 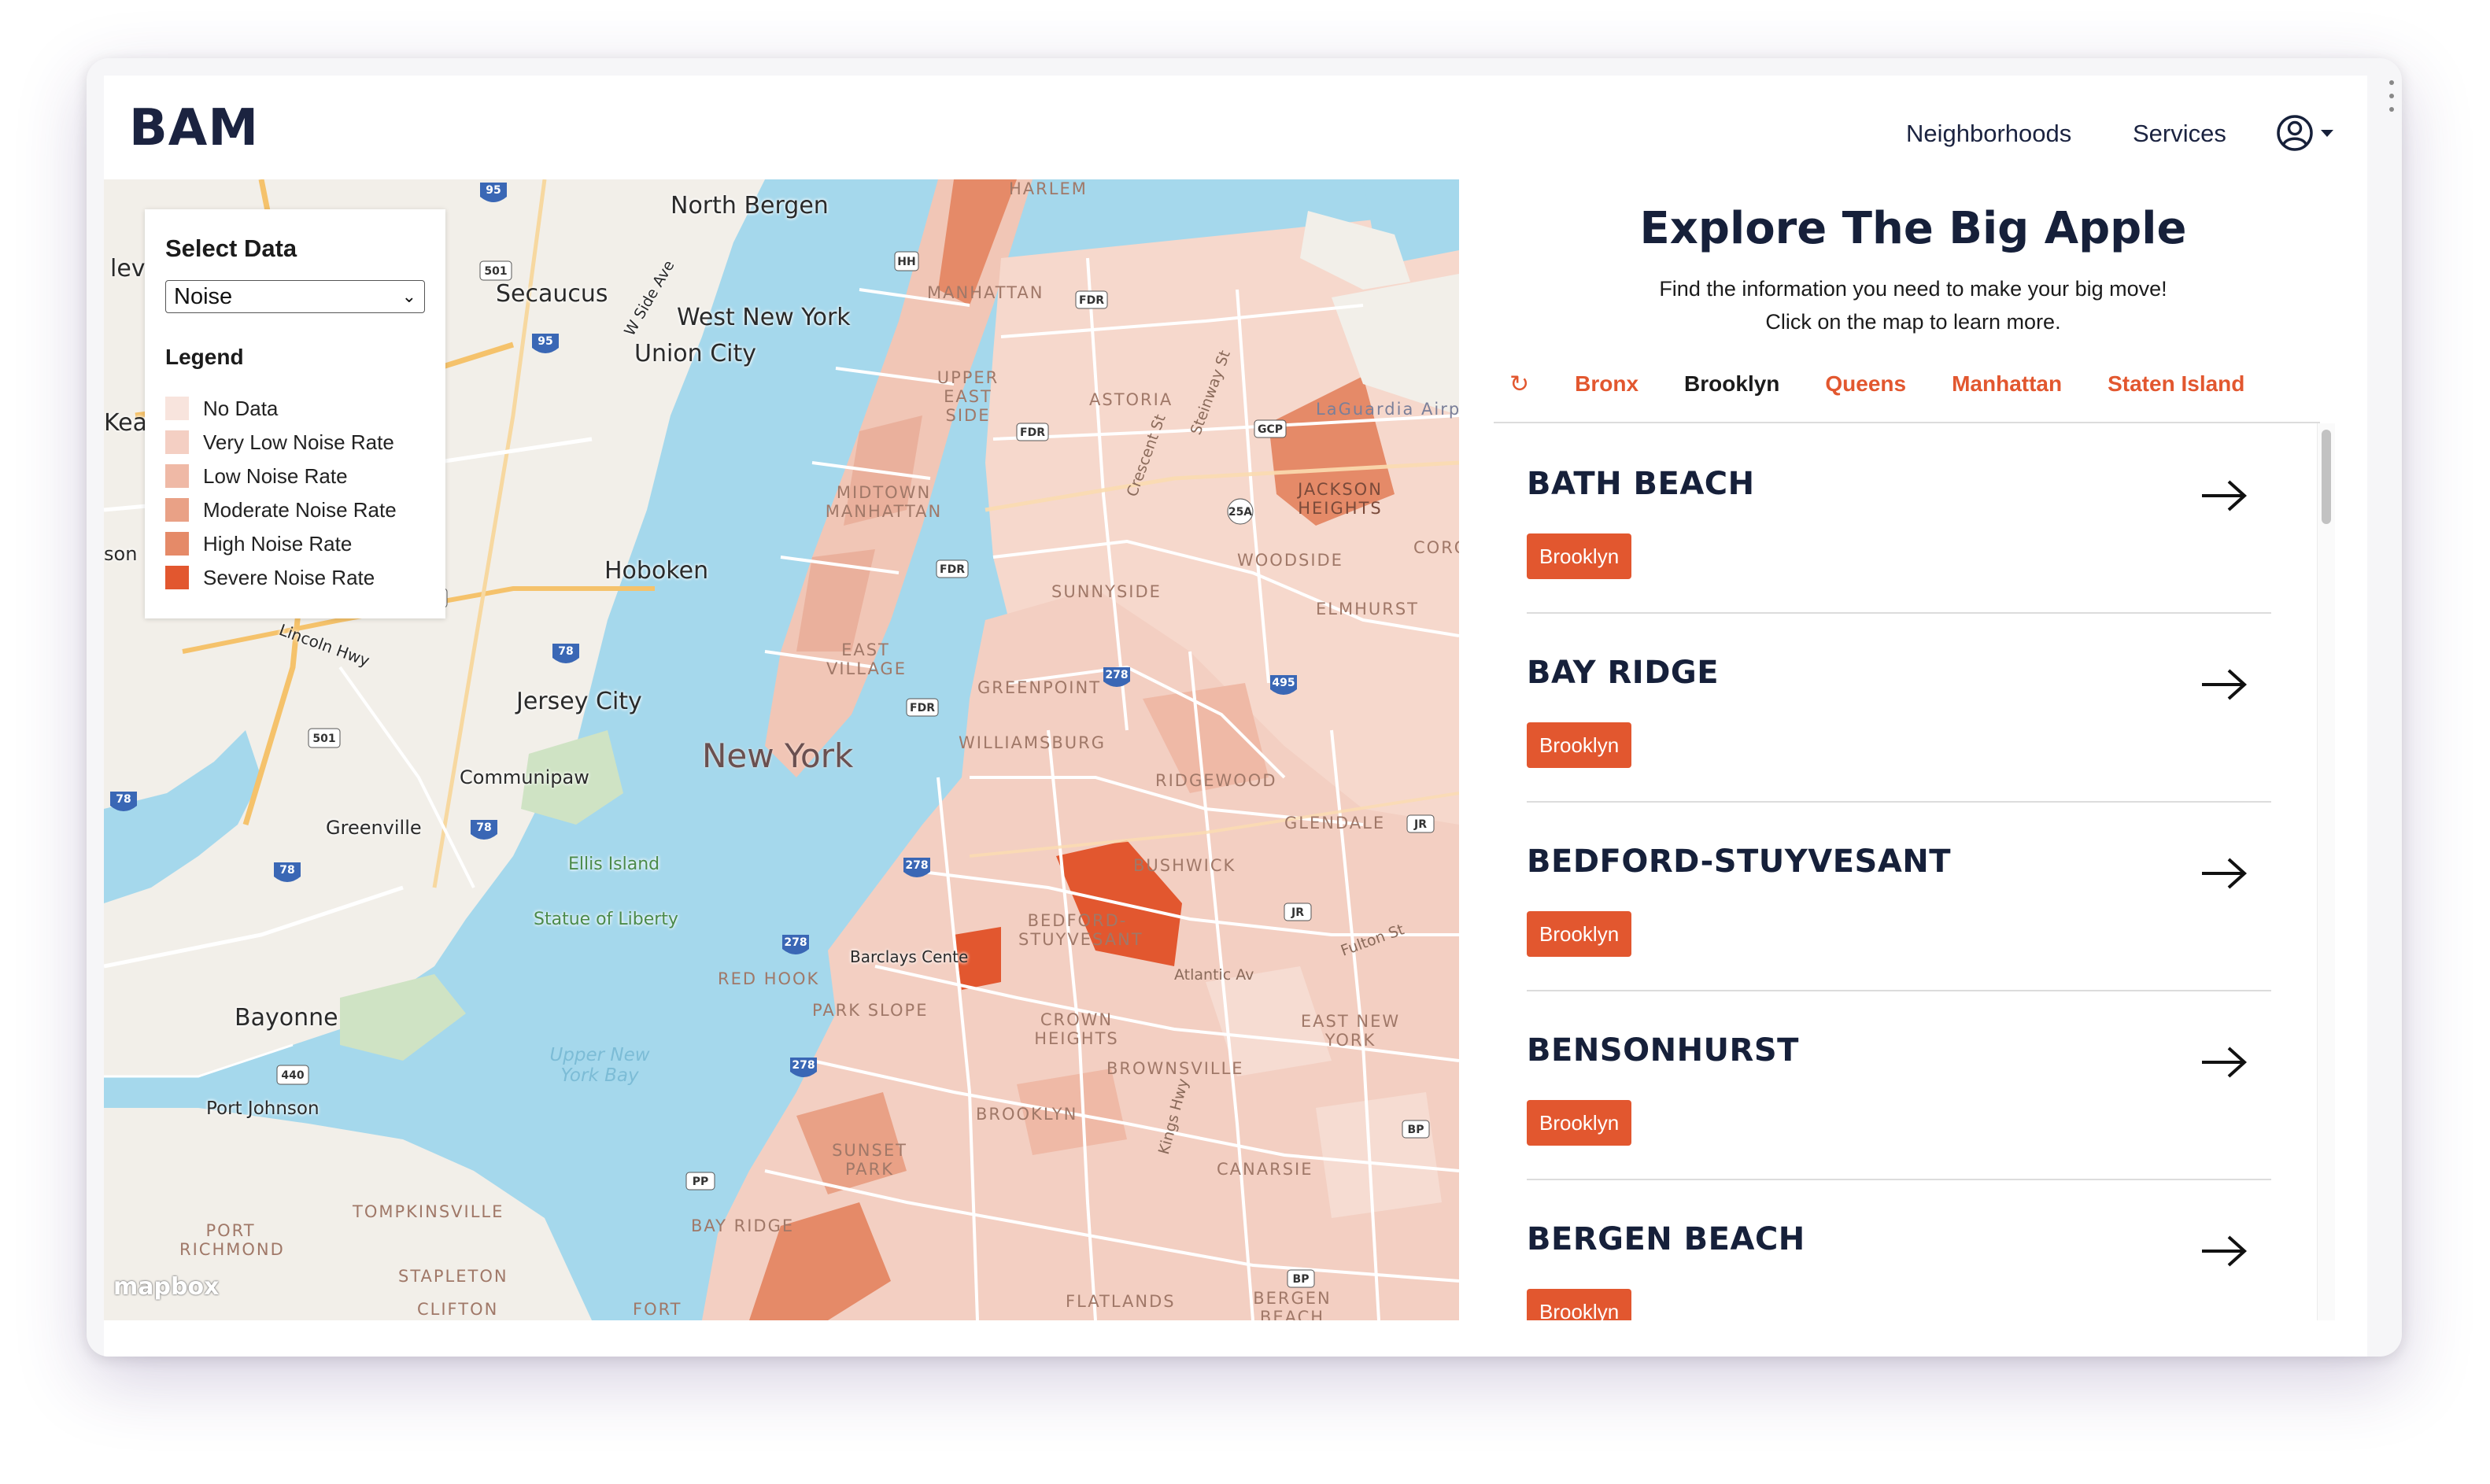 I want to click on tab-staten-island: Staten Island, so click(x=2176, y=384).